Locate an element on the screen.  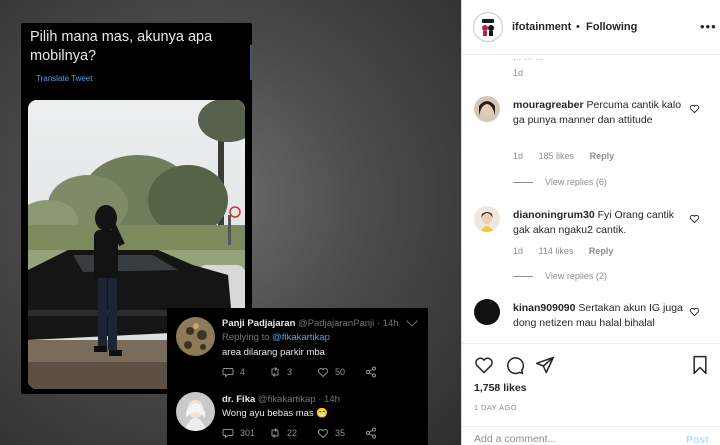
retweet-count-value: 3 is located at coordinates (290, 372).